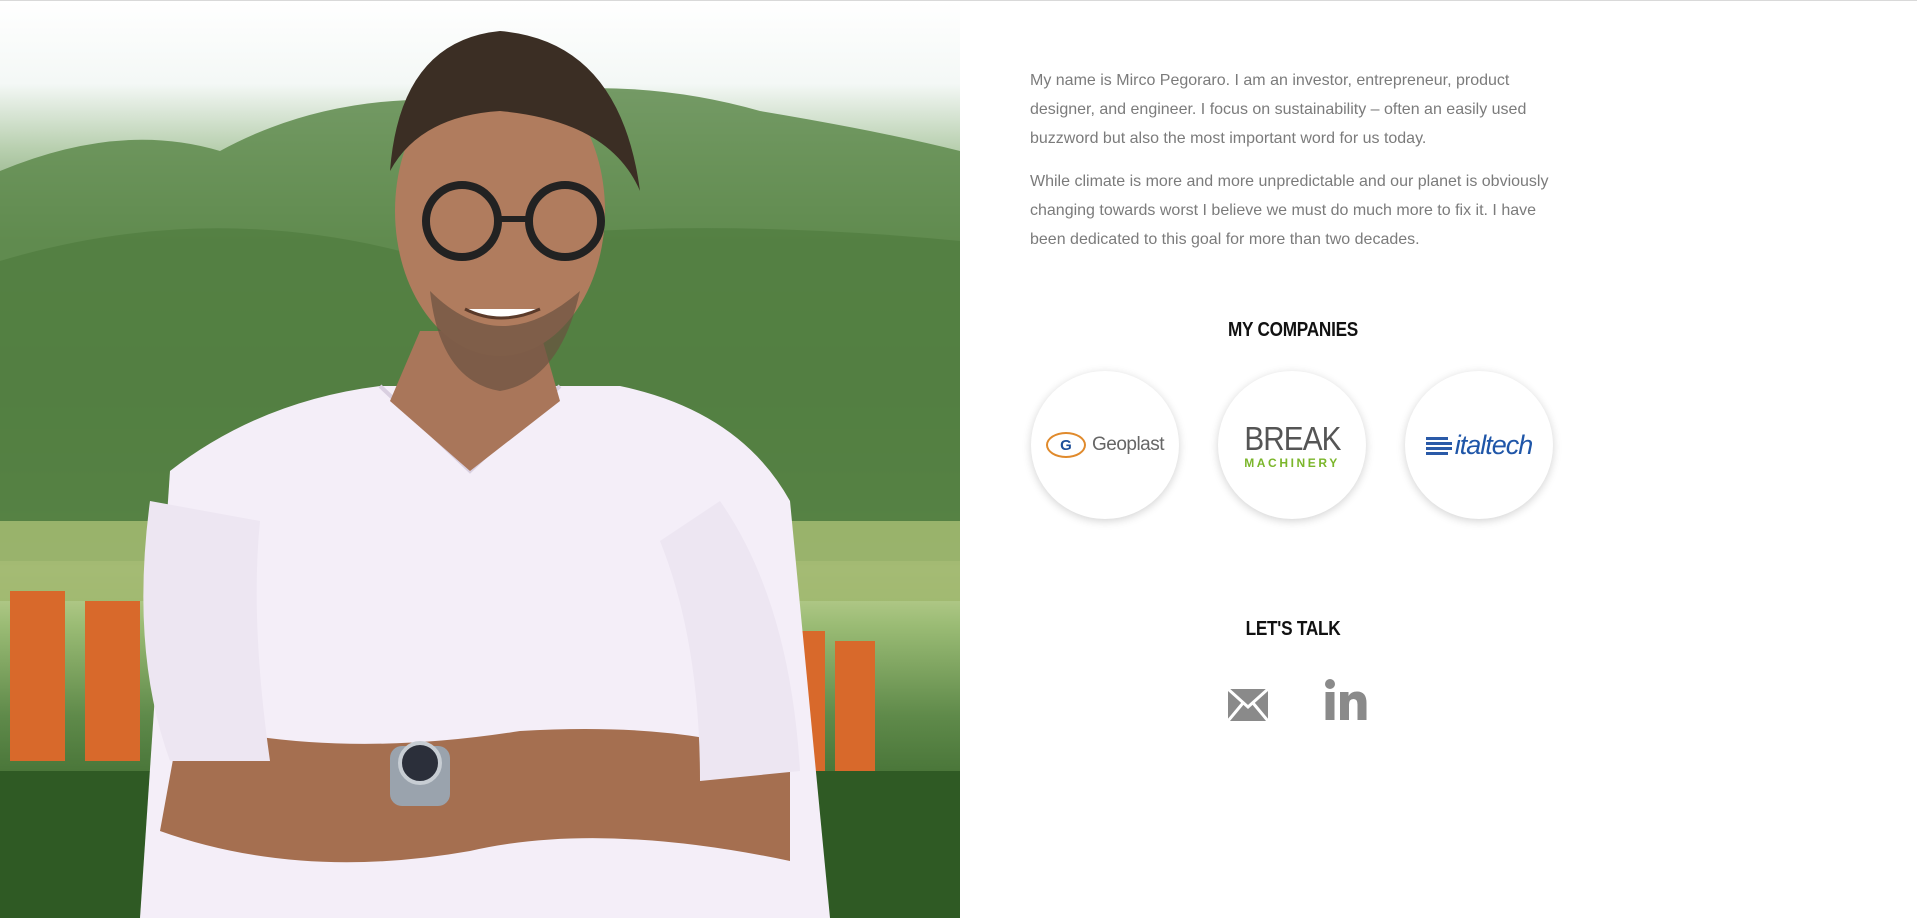 Image resolution: width=1917 pixels, height=918 pixels. Describe the element at coordinates (1293, 629) in the screenshot. I see `contact-heading: LET'S TALK` at that location.